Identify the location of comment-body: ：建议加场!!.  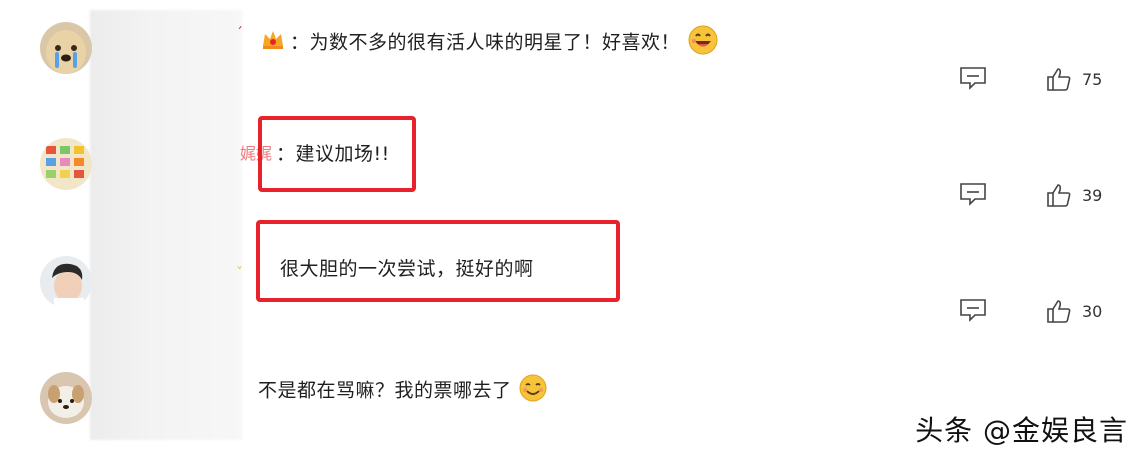
(333, 154).